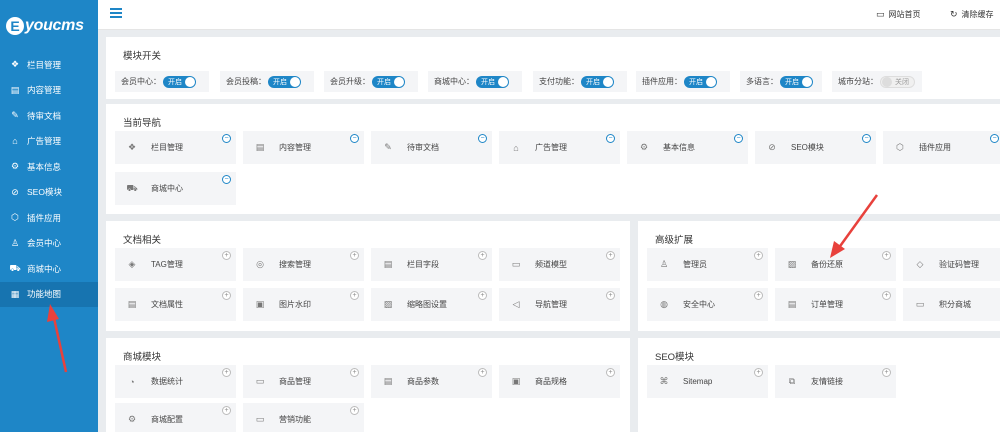 The width and height of the screenshot is (1000, 432). What do you see at coordinates (49, 218) in the screenshot?
I see `sidebar-item-7: ⬡ 插件应用` at bounding box center [49, 218].